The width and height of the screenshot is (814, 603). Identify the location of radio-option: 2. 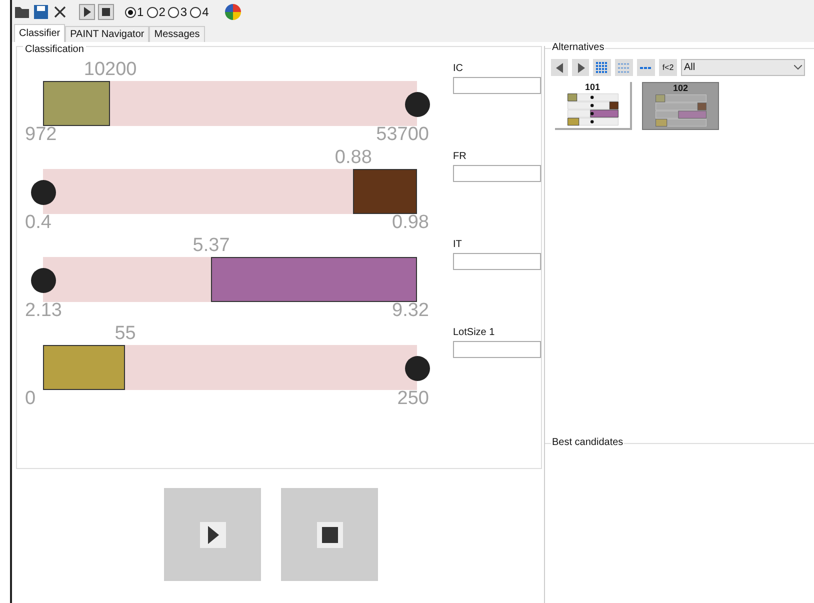
(156, 12).